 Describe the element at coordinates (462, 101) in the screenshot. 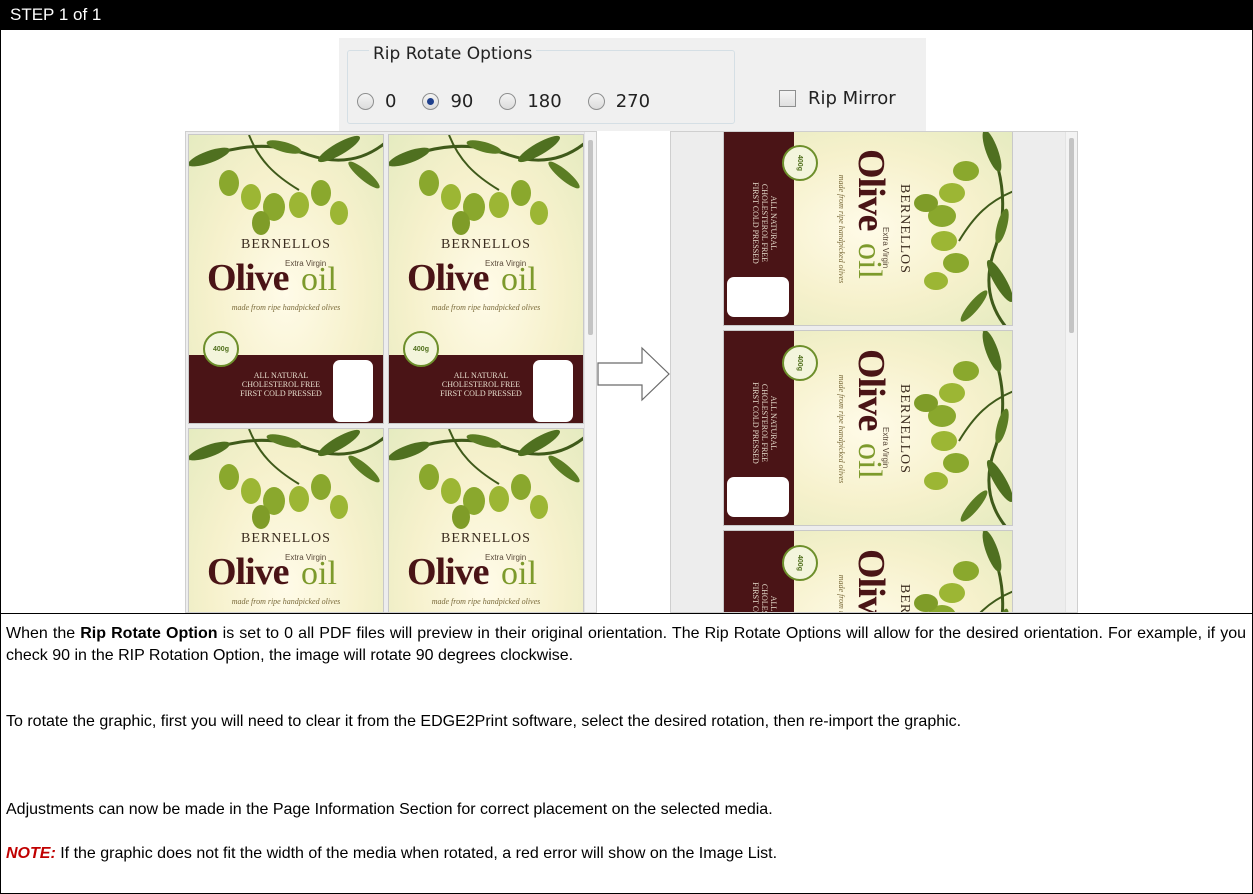

I see `rotate-radio-90-label: 90` at that location.